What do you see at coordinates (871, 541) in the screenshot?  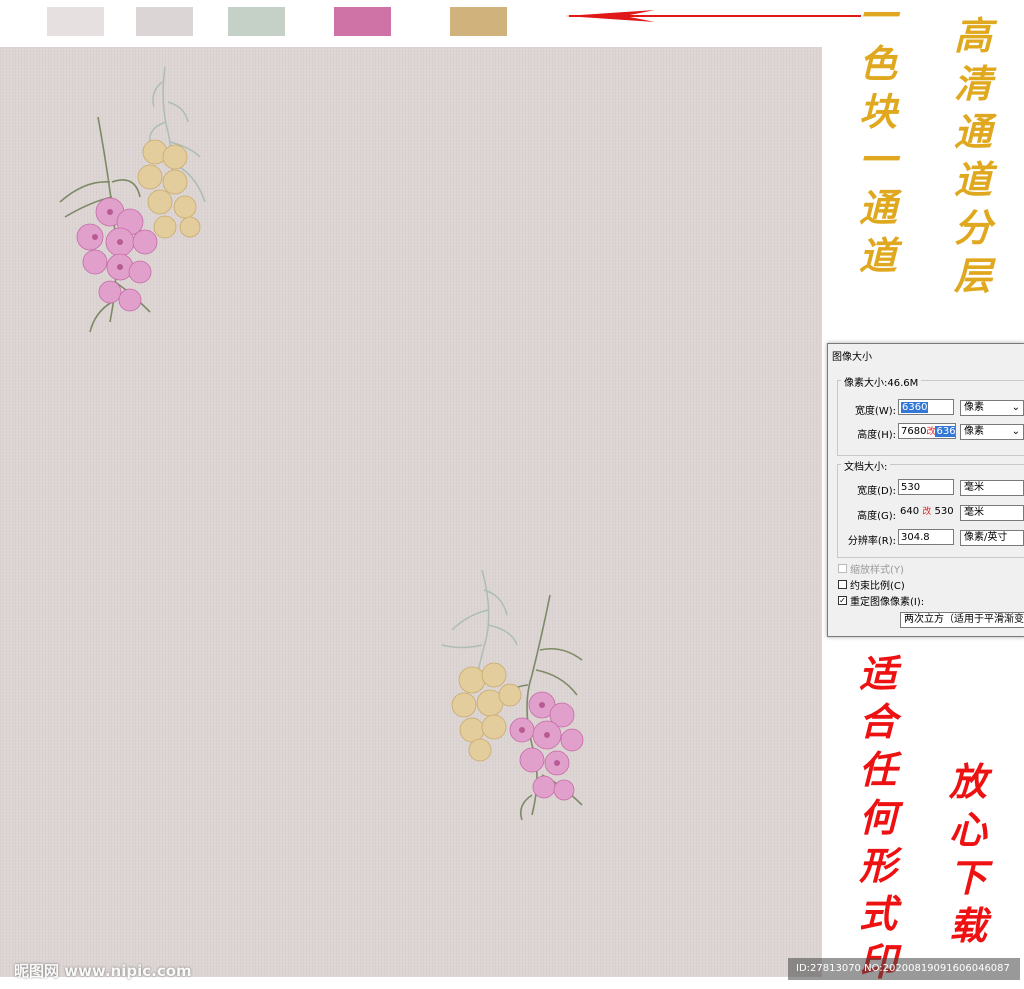 I see `resolution-label: 分辨率(R):` at bounding box center [871, 541].